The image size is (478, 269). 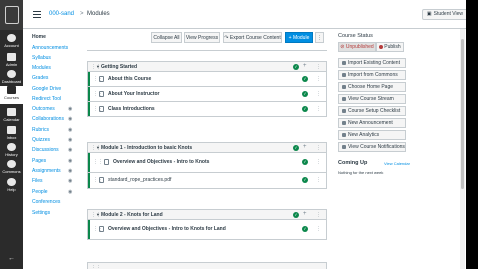 What do you see at coordinates (11, 169) in the screenshot?
I see `global-nav-commons: Commons` at bounding box center [11, 169].